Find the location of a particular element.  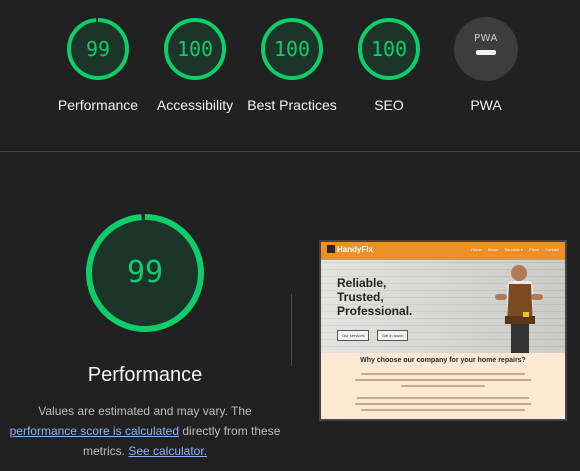

hero-button: Our services is located at coordinates (353, 335).